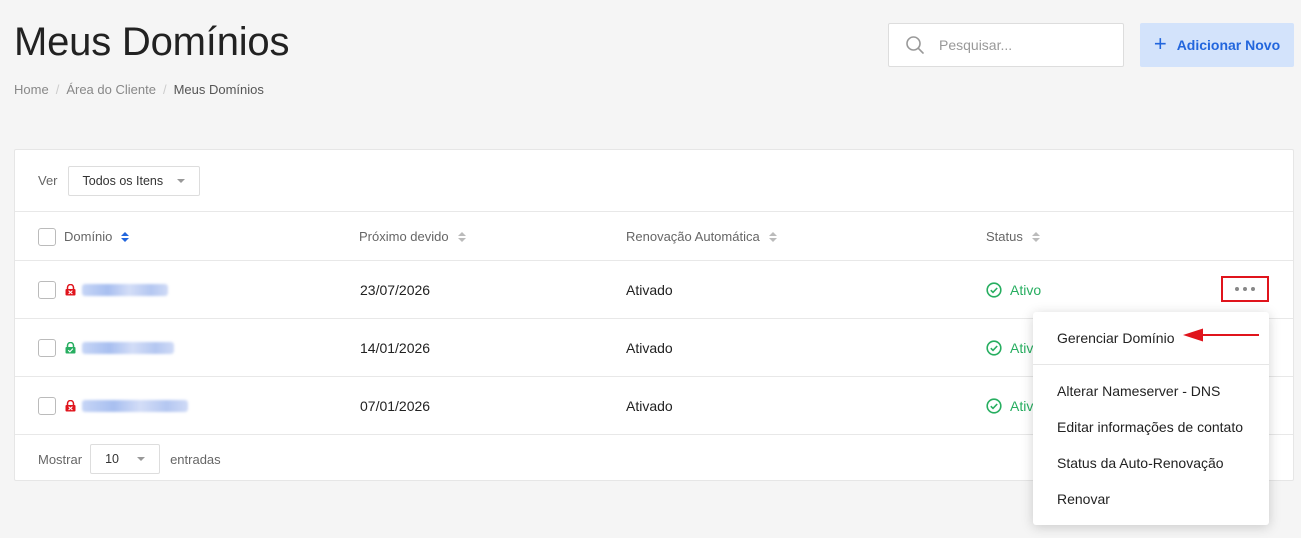  I want to click on status-label: Ativo, so click(1026, 290).